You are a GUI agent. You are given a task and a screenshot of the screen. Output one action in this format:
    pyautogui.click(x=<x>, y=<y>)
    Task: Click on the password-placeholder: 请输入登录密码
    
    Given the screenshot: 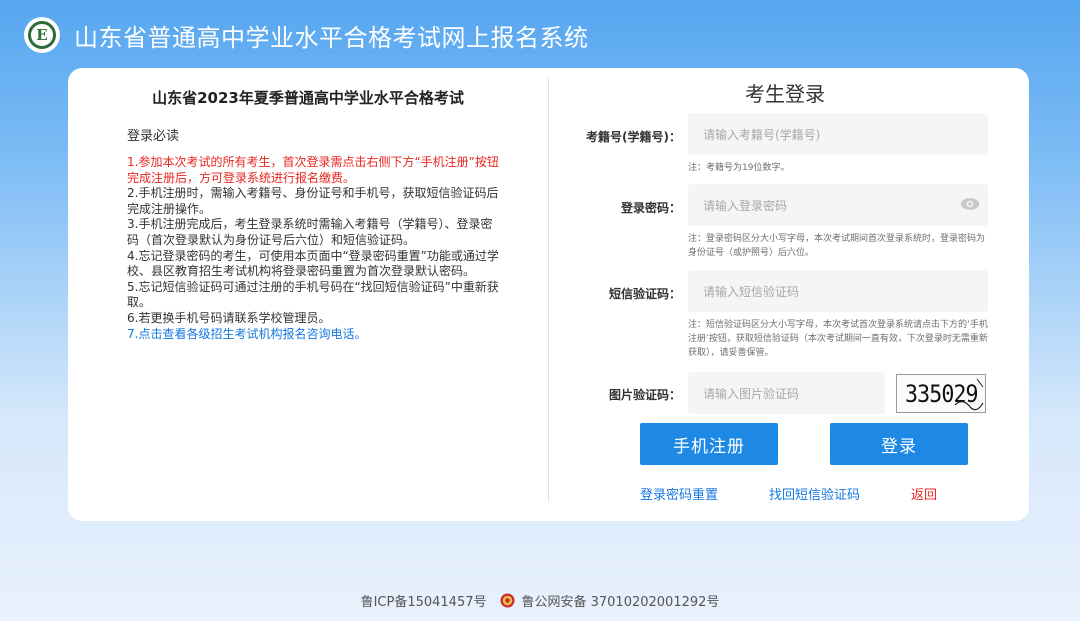 What is the action you would take?
    pyautogui.click(x=745, y=205)
    